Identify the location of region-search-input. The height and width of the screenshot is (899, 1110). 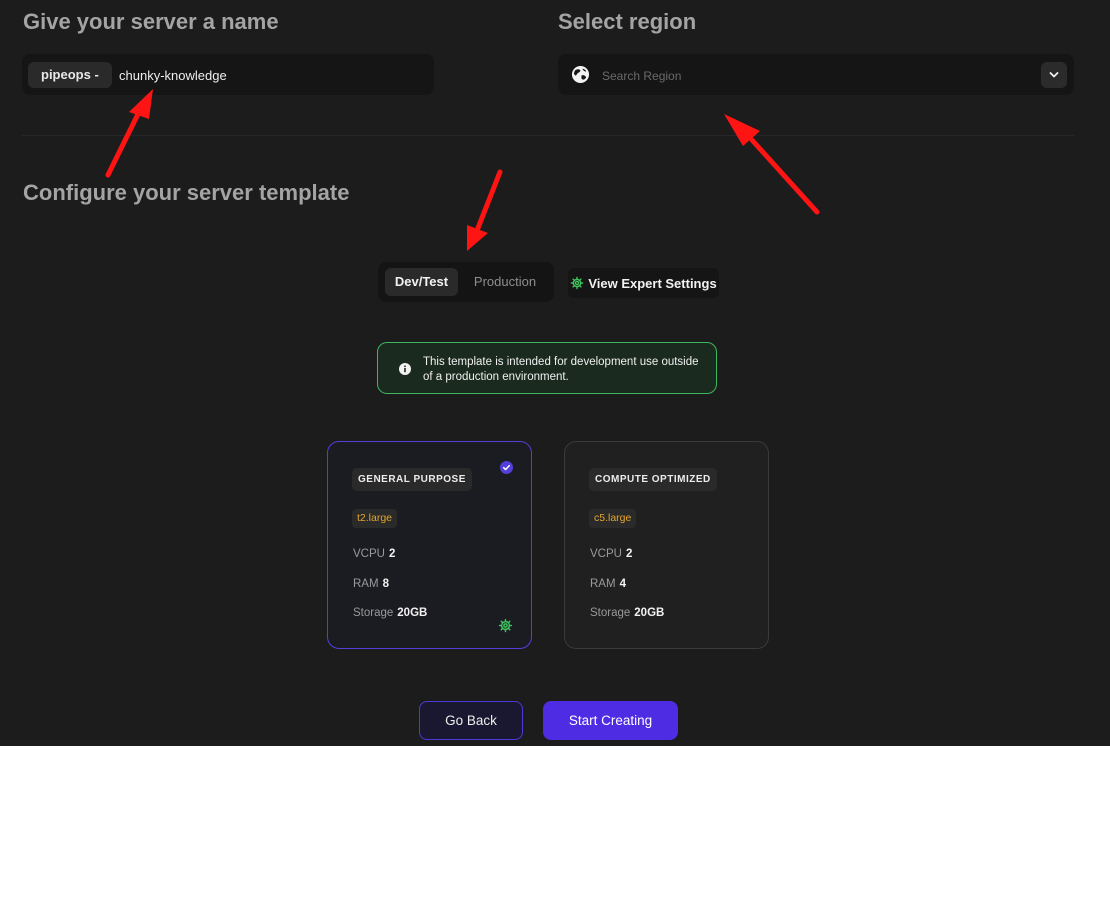
(812, 75).